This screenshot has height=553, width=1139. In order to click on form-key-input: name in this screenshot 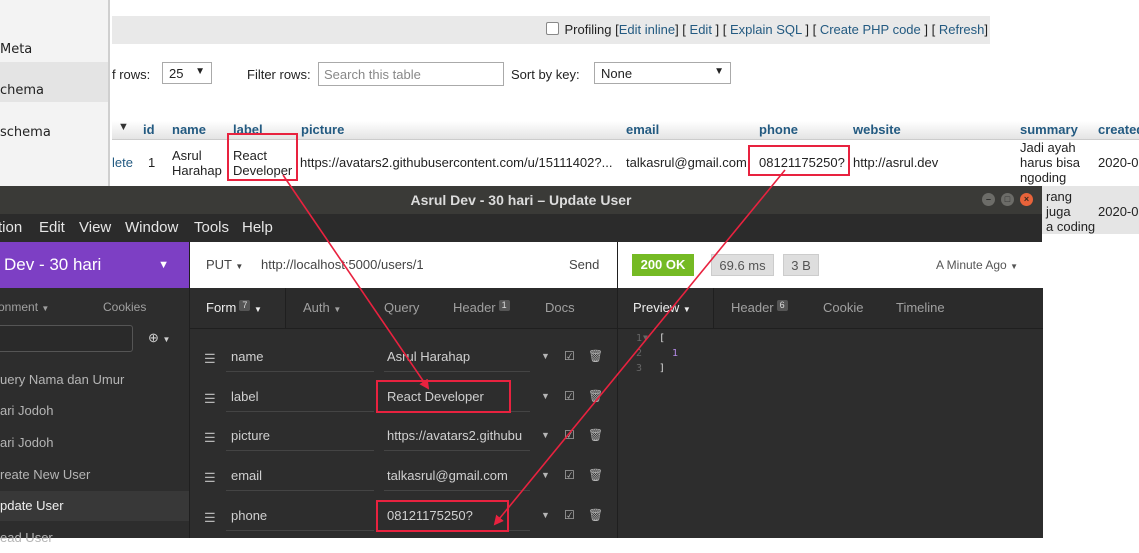, I will do `click(300, 357)`.